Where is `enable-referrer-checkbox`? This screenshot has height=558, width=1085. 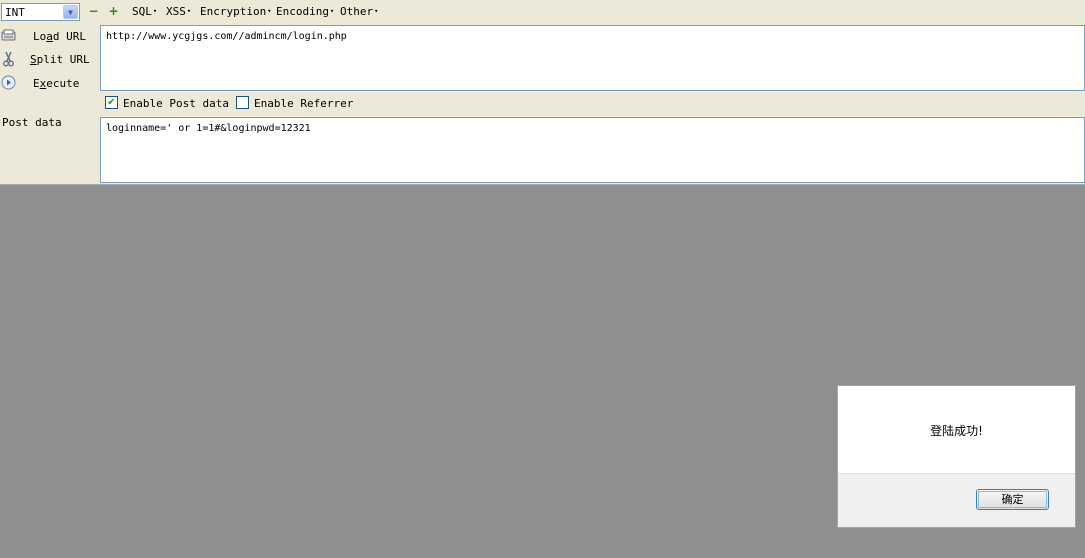 enable-referrer-checkbox is located at coordinates (242, 102).